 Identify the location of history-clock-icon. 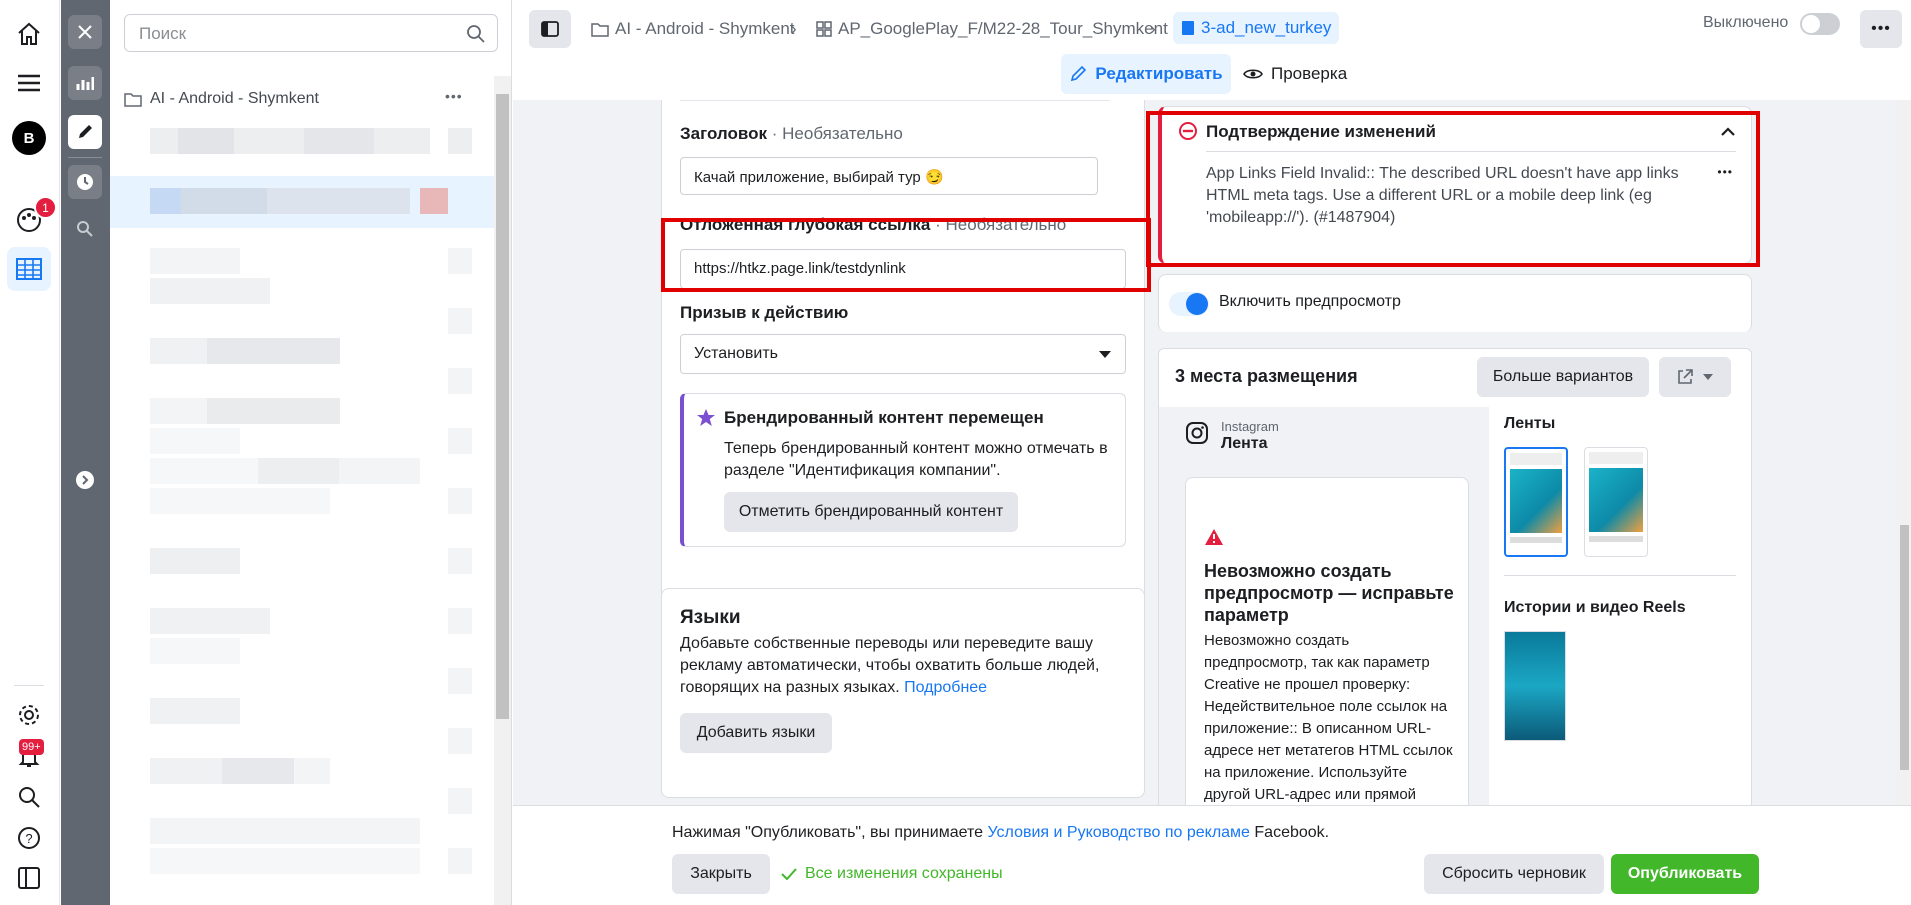
(85, 182).